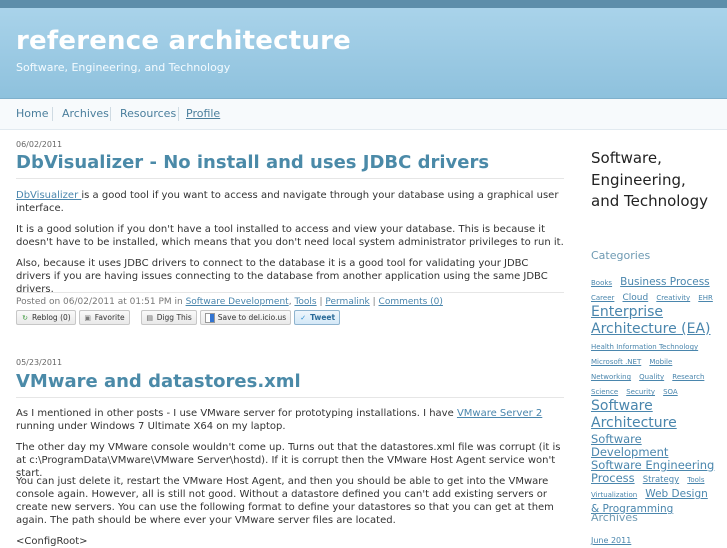 The width and height of the screenshot is (727, 548). I want to click on category-tag: Cloud, so click(636, 298).